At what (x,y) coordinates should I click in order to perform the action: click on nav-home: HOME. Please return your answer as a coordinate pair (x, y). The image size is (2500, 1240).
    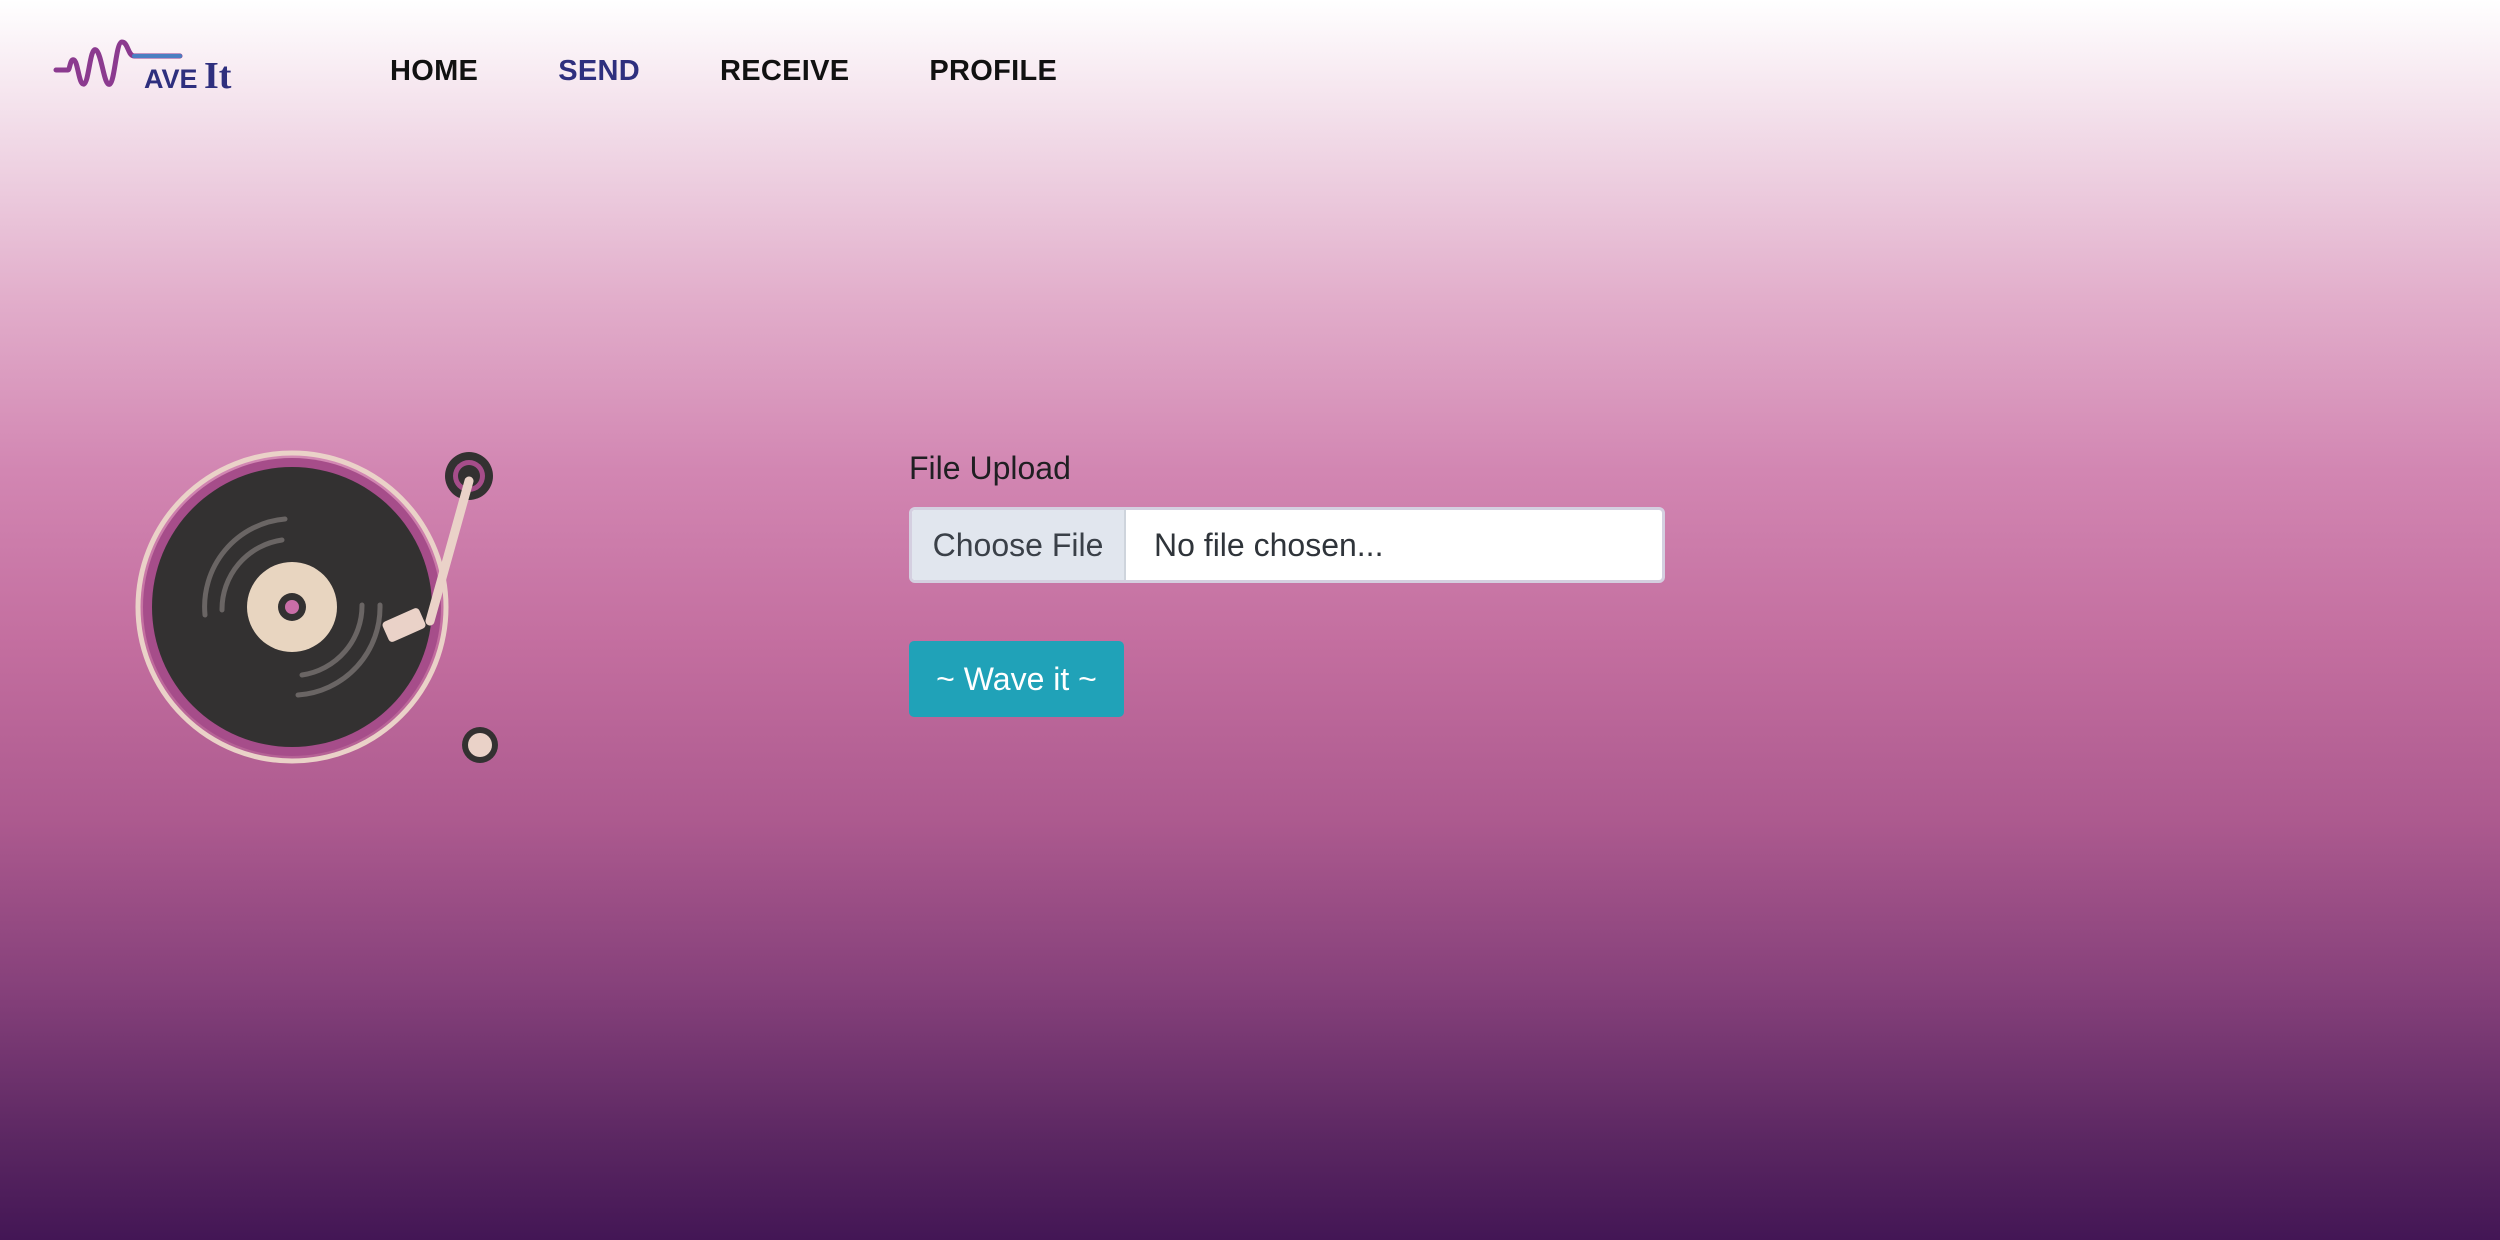
    Looking at the image, I should click on (434, 71).